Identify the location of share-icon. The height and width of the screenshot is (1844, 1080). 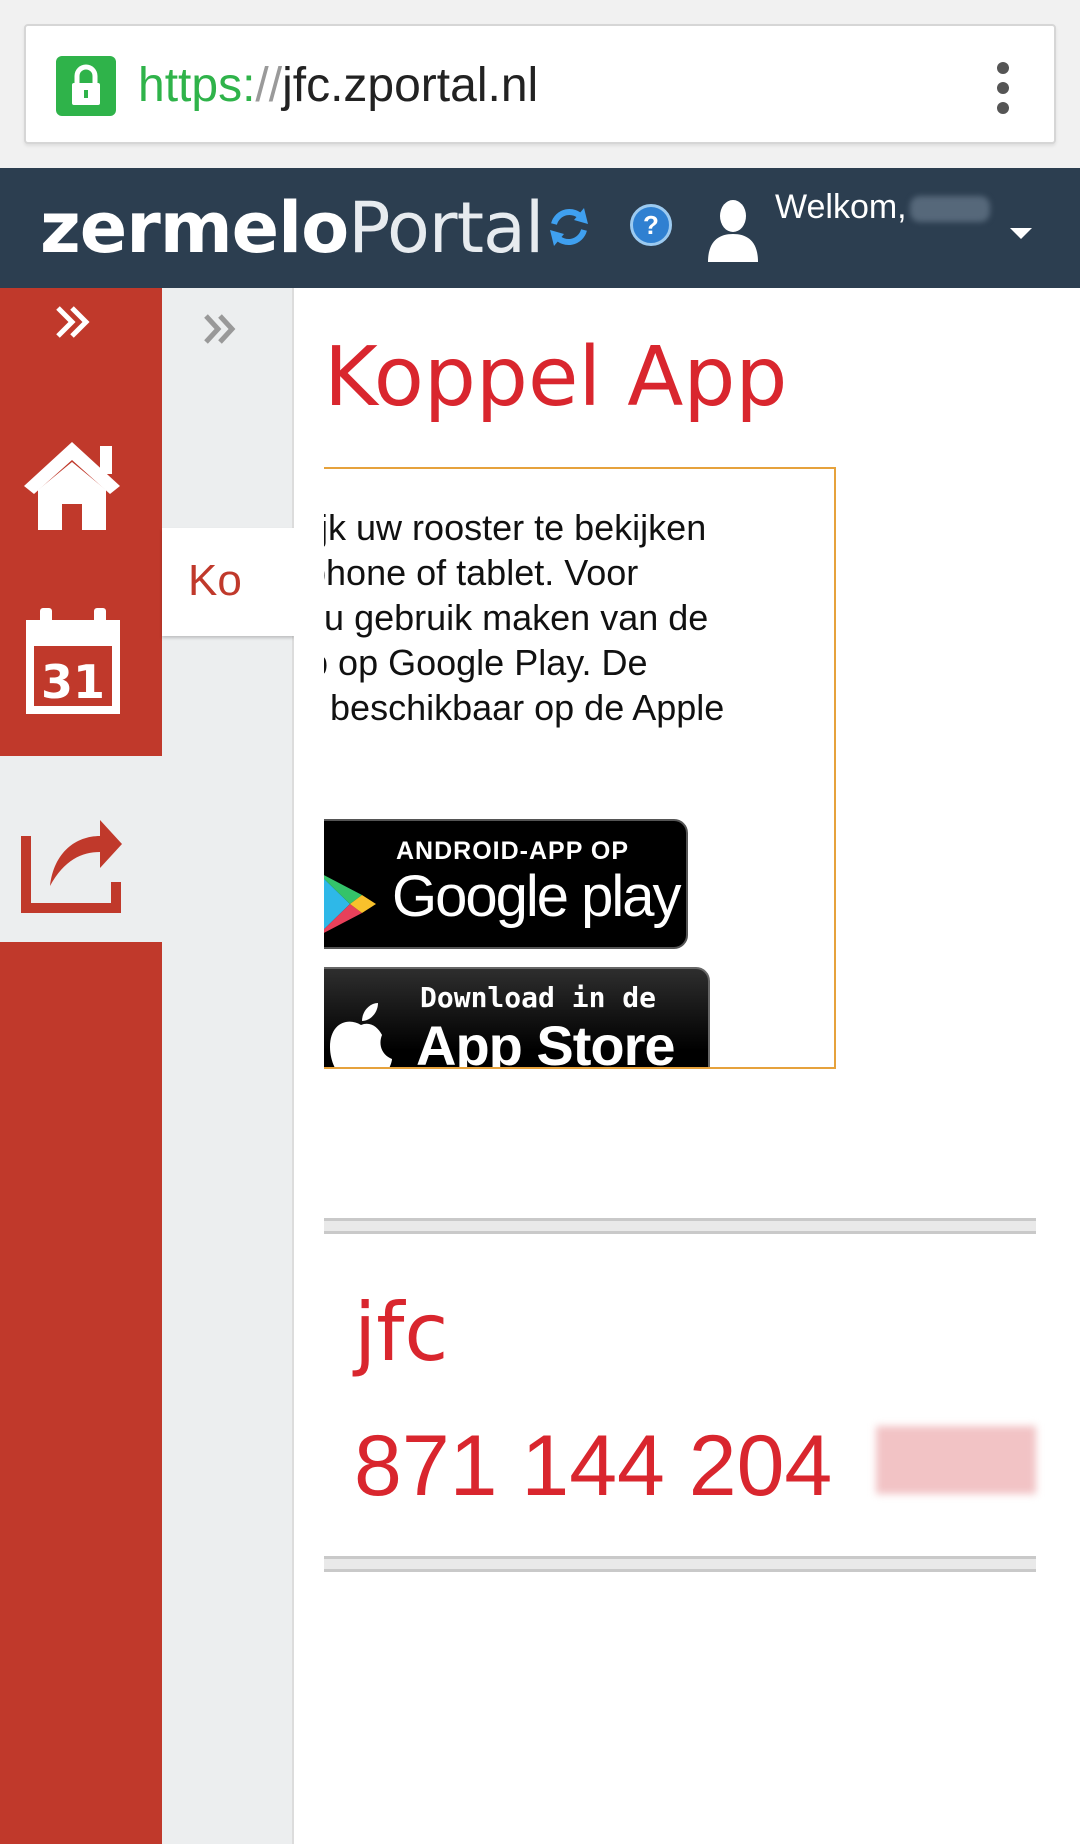
(81, 849).